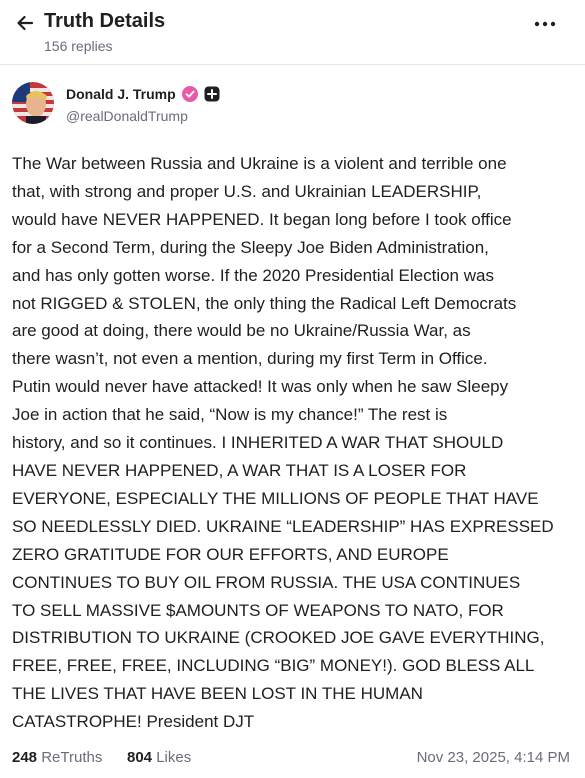 This screenshot has width=585, height=778. Describe the element at coordinates (33, 103) in the screenshot. I see `avatar` at that location.